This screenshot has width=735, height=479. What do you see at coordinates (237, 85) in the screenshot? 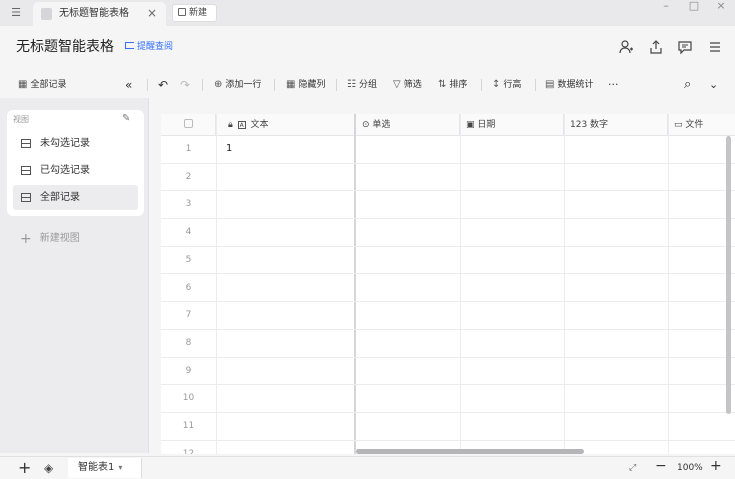
I see `add-row-button: ⊕ 添加一行` at bounding box center [237, 85].